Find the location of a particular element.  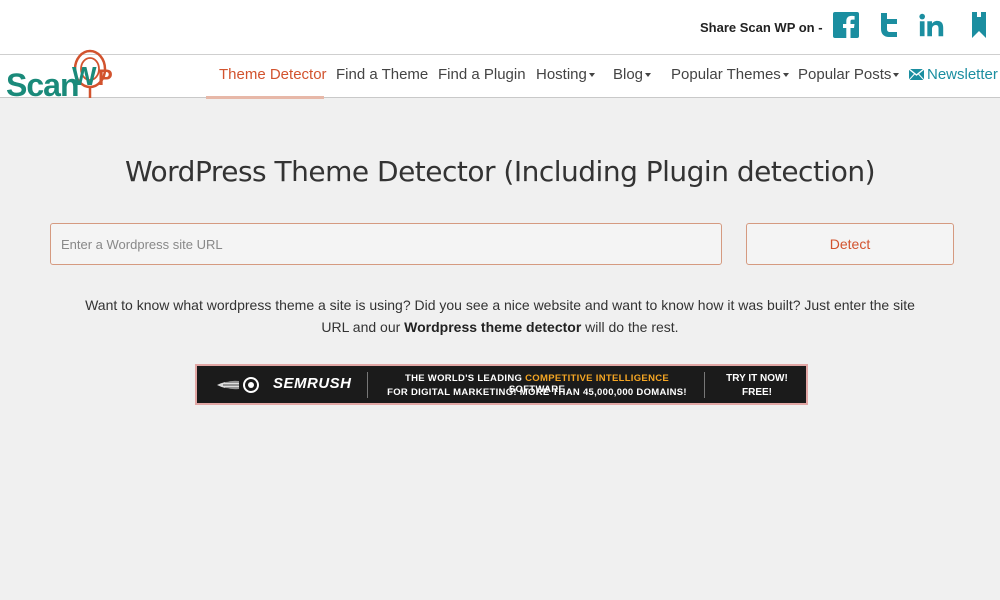

nav-newsletter-label: Newsletter is located at coordinates (962, 74).